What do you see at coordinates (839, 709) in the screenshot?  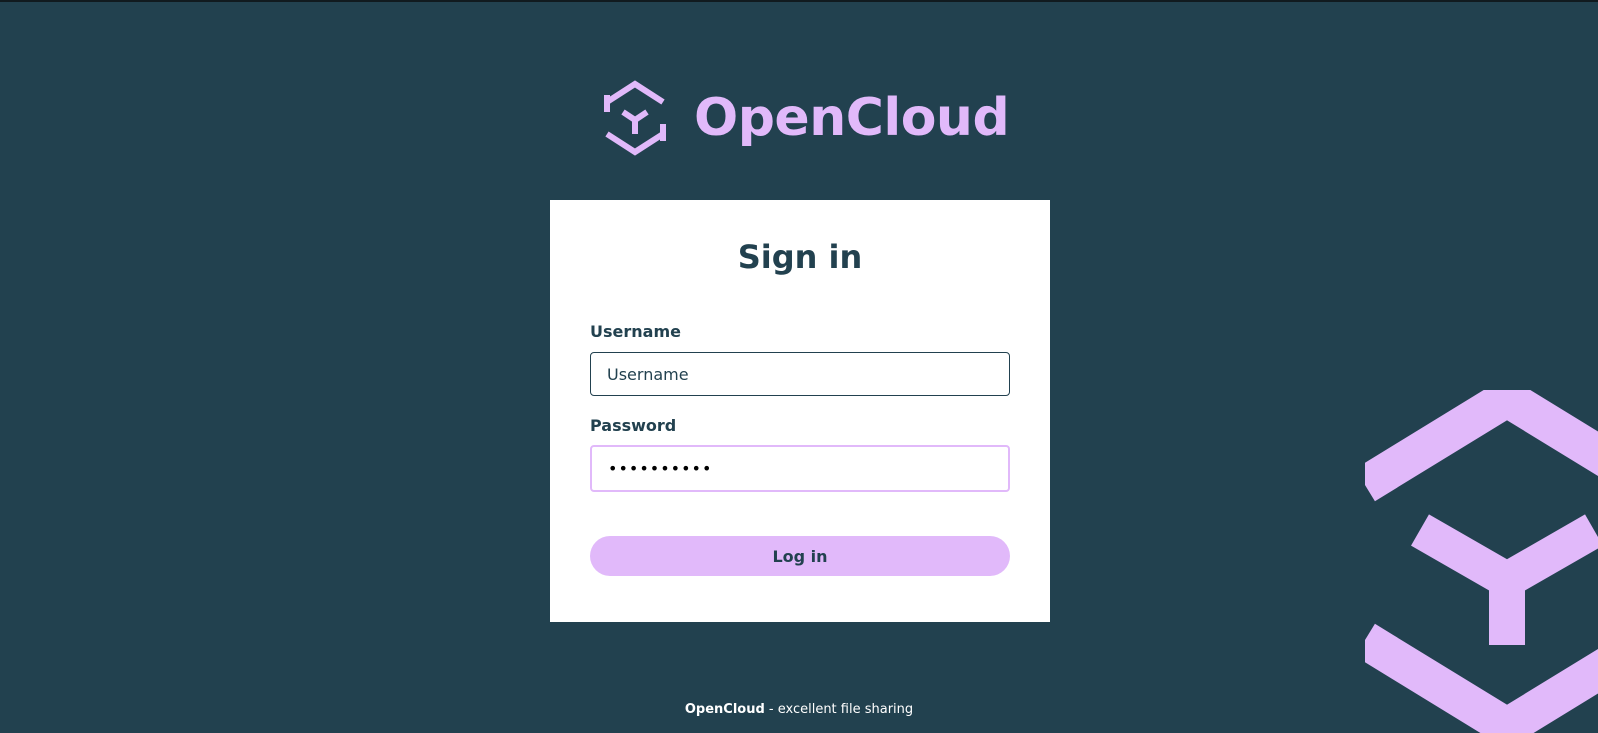 I see `footer-tagline: - excellent file sharing` at bounding box center [839, 709].